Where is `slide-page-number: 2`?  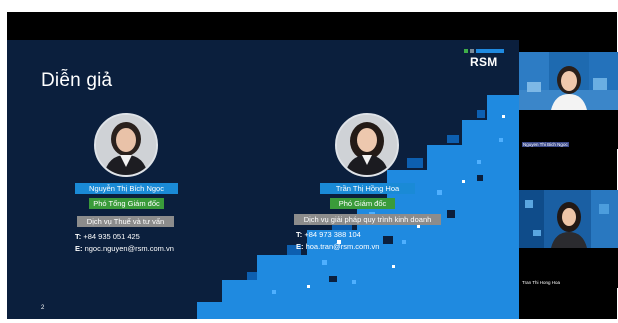 slide-page-number: 2 is located at coordinates (43, 308).